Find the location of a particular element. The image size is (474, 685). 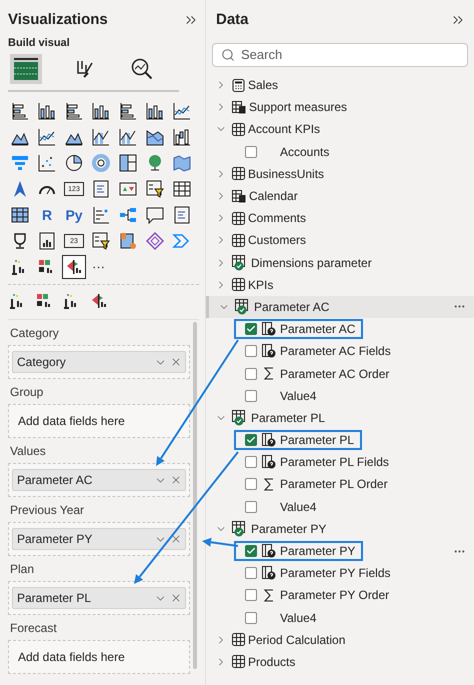

visual-type-button: Py is located at coordinates (74, 215).